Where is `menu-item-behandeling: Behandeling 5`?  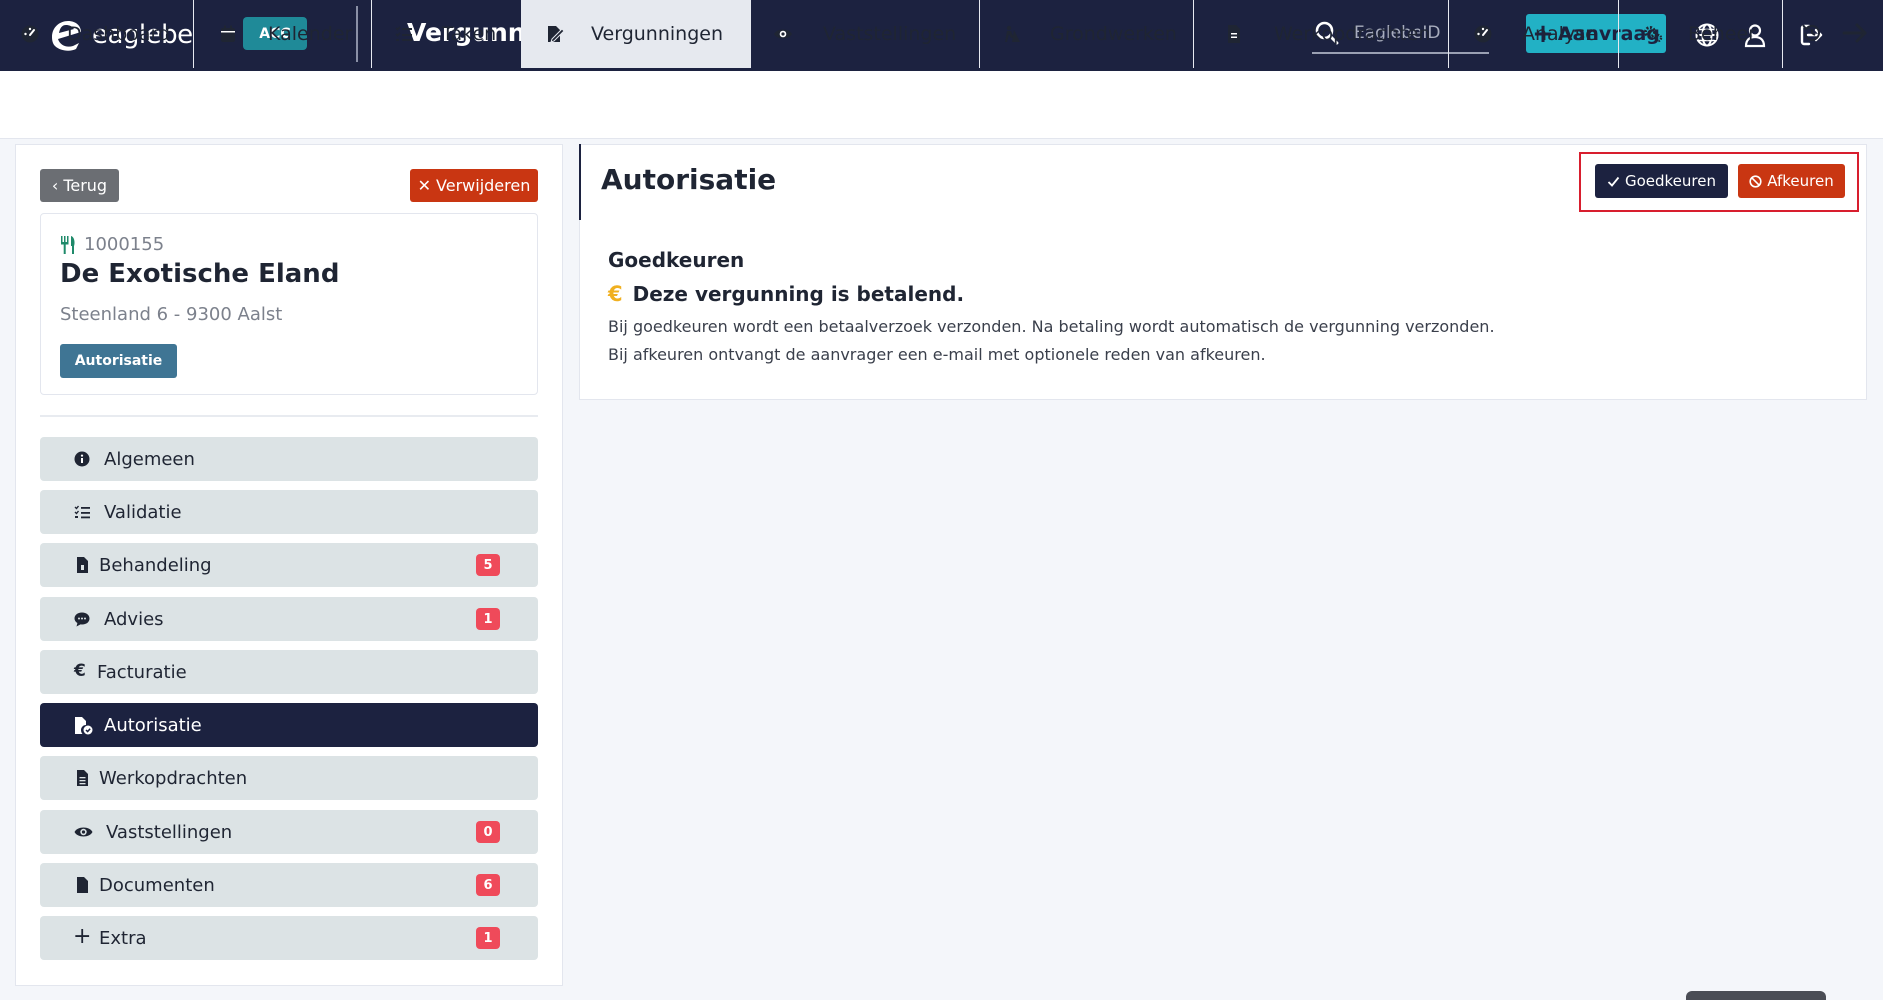
menu-item-behandeling: Behandeling 5 is located at coordinates (289, 565).